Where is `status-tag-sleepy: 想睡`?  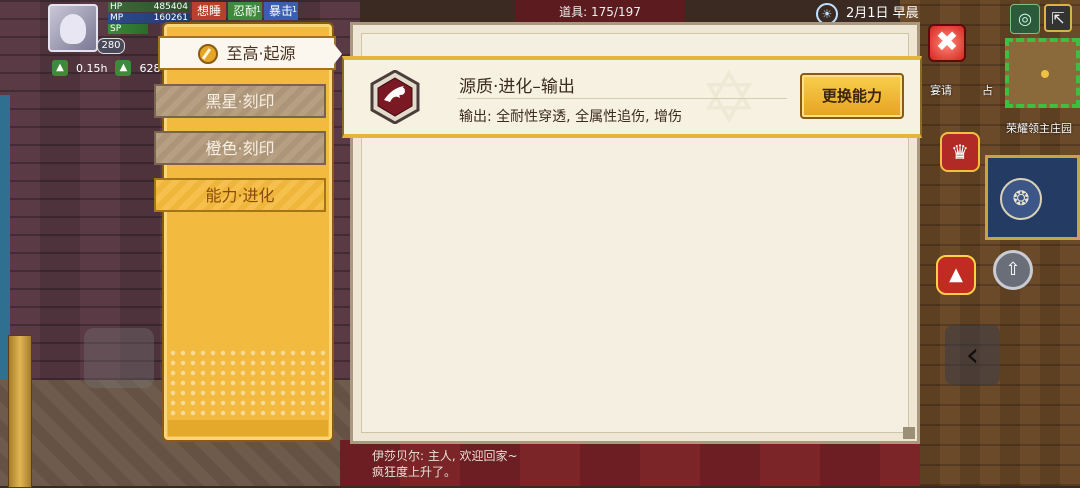
status-tag-sleepy: 想睡 is located at coordinates (209, 11).